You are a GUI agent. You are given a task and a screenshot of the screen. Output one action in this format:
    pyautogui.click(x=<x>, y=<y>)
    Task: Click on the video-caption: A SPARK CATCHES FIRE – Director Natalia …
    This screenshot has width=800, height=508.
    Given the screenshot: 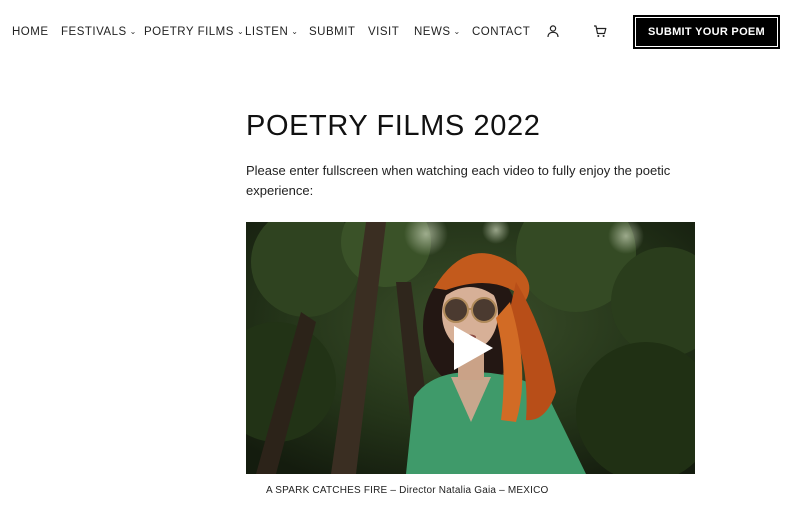 What is the action you would take?
    pyautogui.click(x=407, y=490)
    